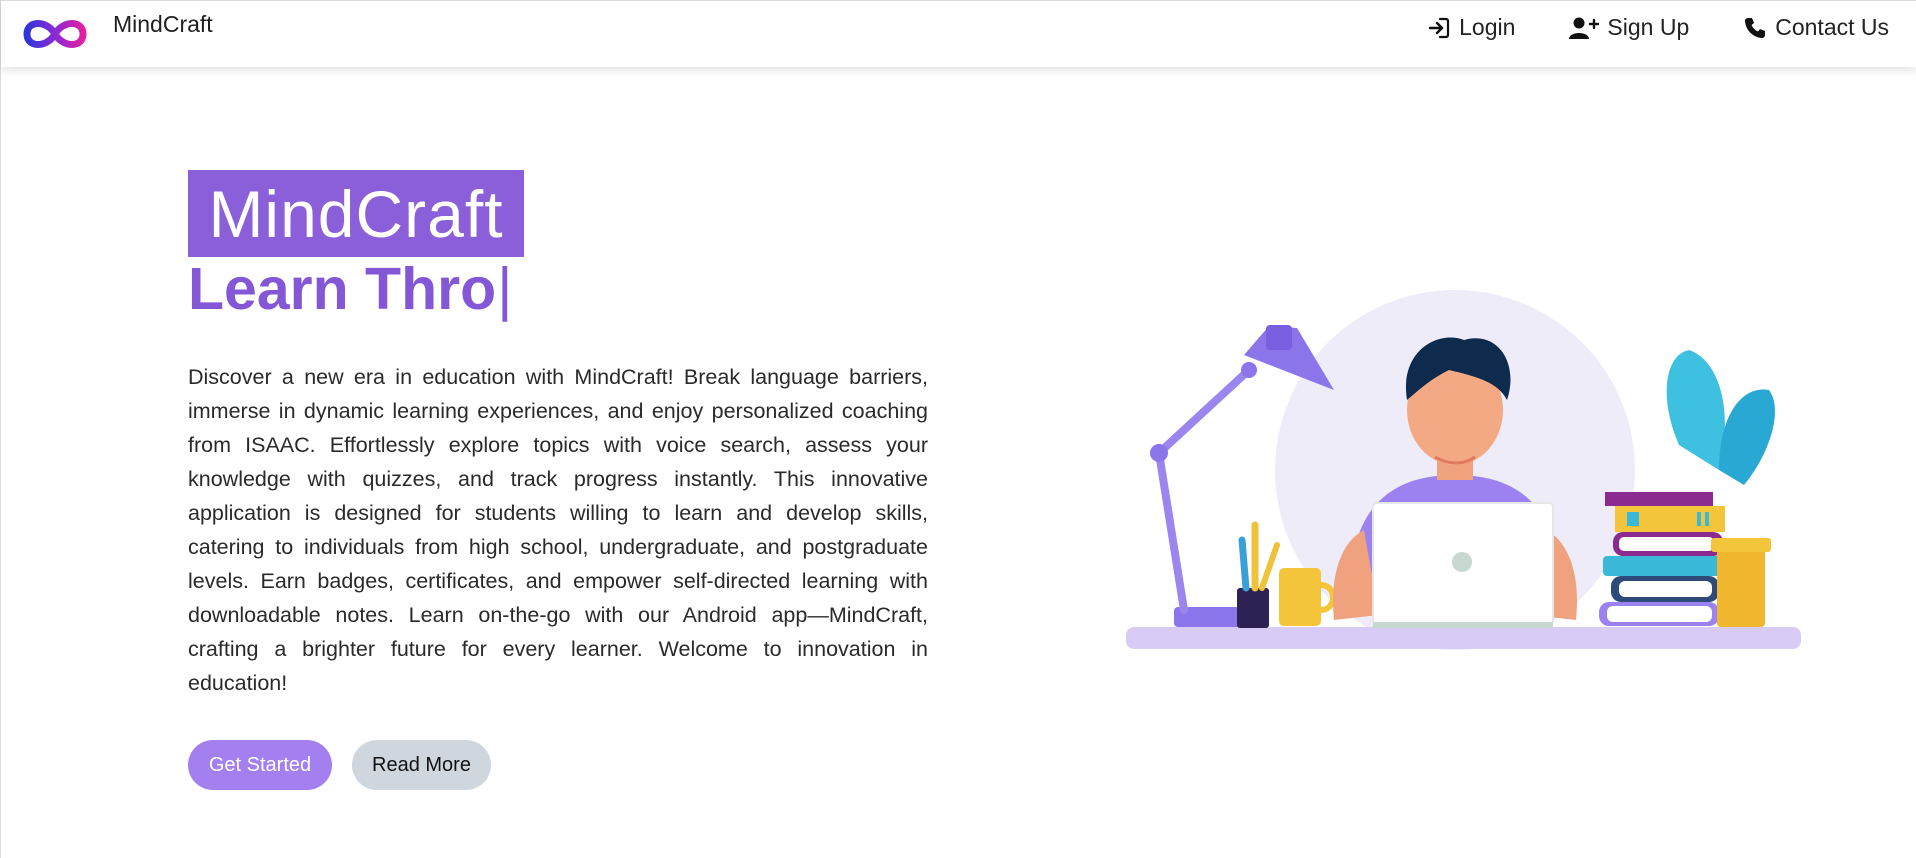 The width and height of the screenshot is (1916, 858). What do you see at coordinates (1487, 27) in the screenshot?
I see `login-label: Login` at bounding box center [1487, 27].